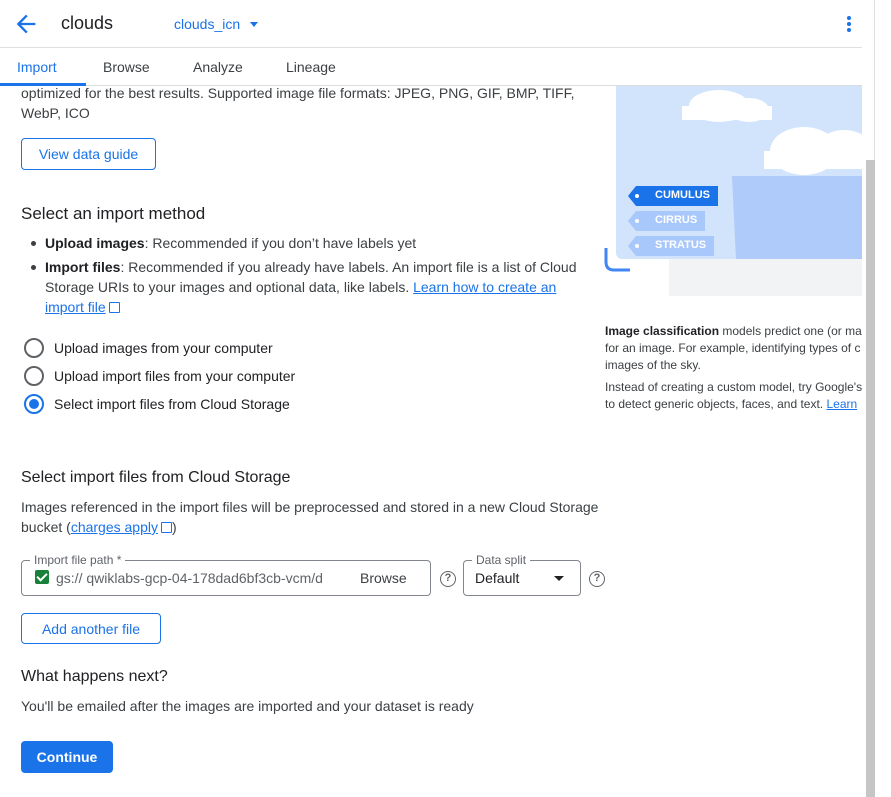 The height and width of the screenshot is (797, 891). I want to click on back-arrow-icon, so click(26, 24).